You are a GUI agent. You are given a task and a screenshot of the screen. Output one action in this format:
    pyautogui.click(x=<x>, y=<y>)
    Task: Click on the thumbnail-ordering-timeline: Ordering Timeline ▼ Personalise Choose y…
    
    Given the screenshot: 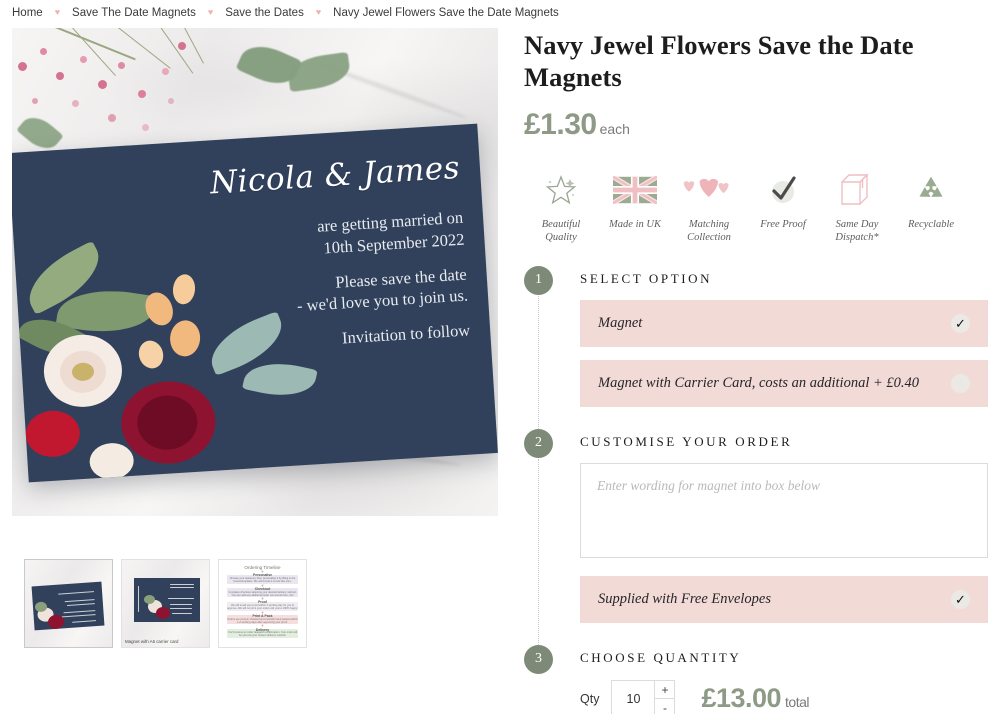 What is the action you would take?
    pyautogui.click(x=262, y=603)
    